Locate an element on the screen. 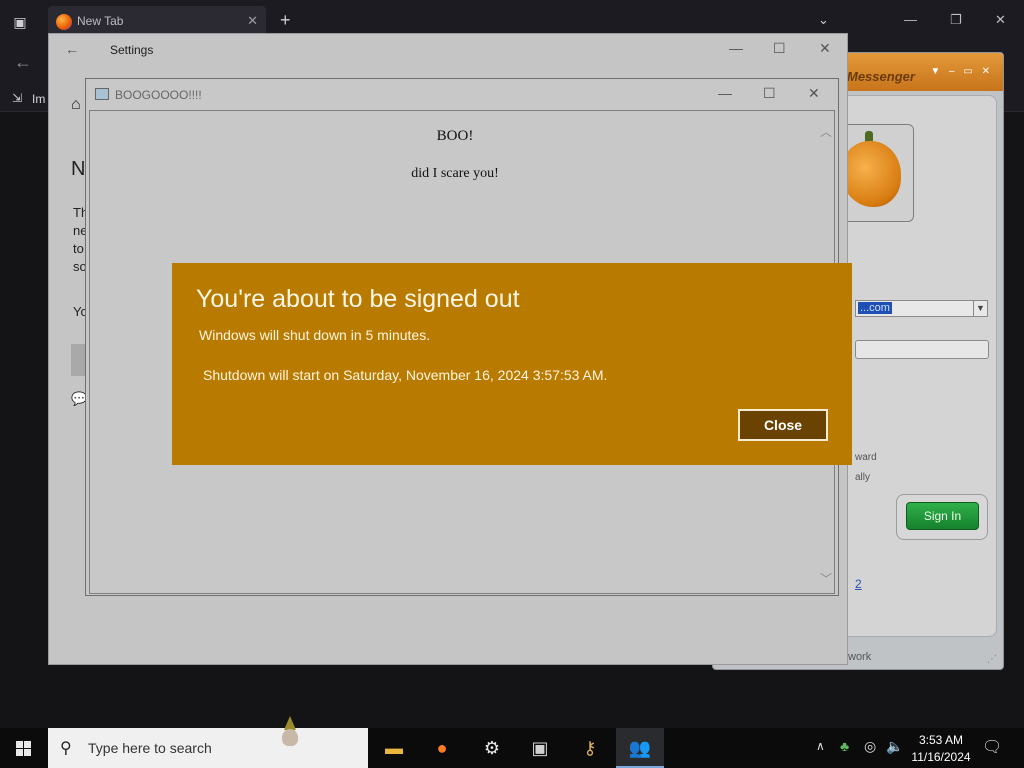 The image size is (1024, 768). notice-message: Windows will shut down in 5 minutes. is located at coordinates (315, 335).